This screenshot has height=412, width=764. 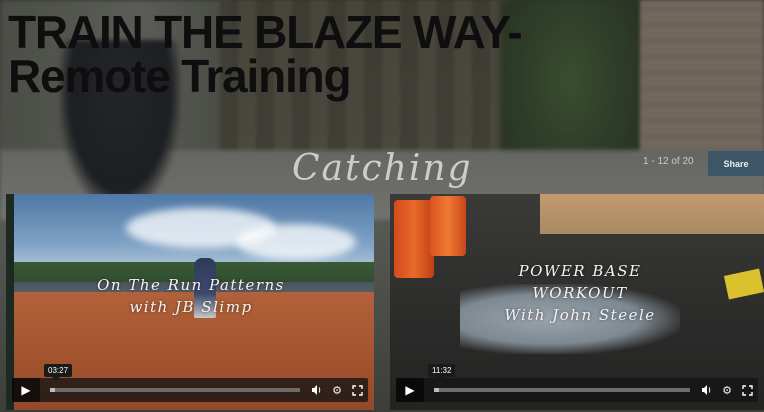 I want to click on video-overlay-line: with JB Slimp, so click(x=191, y=307).